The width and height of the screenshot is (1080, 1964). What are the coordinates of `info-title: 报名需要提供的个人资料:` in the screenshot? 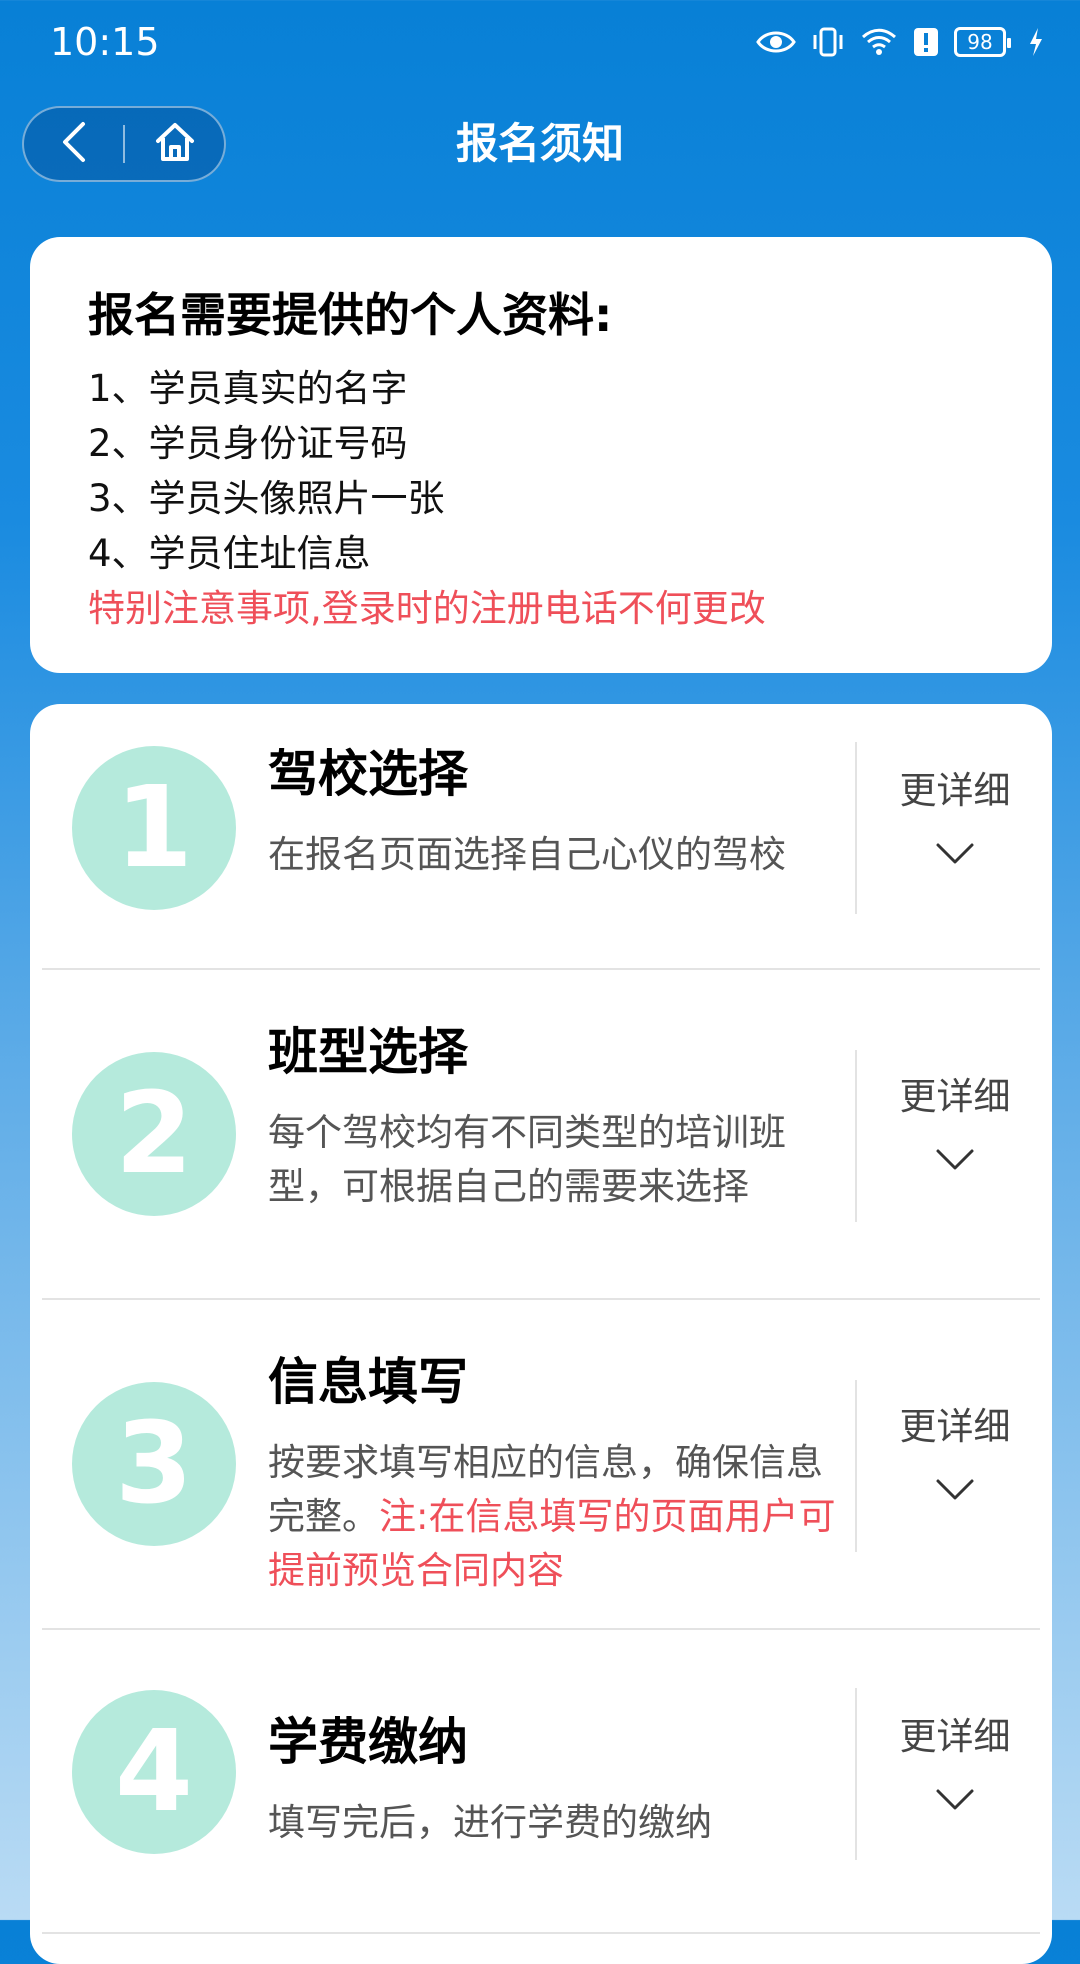 It's located at (350, 315).